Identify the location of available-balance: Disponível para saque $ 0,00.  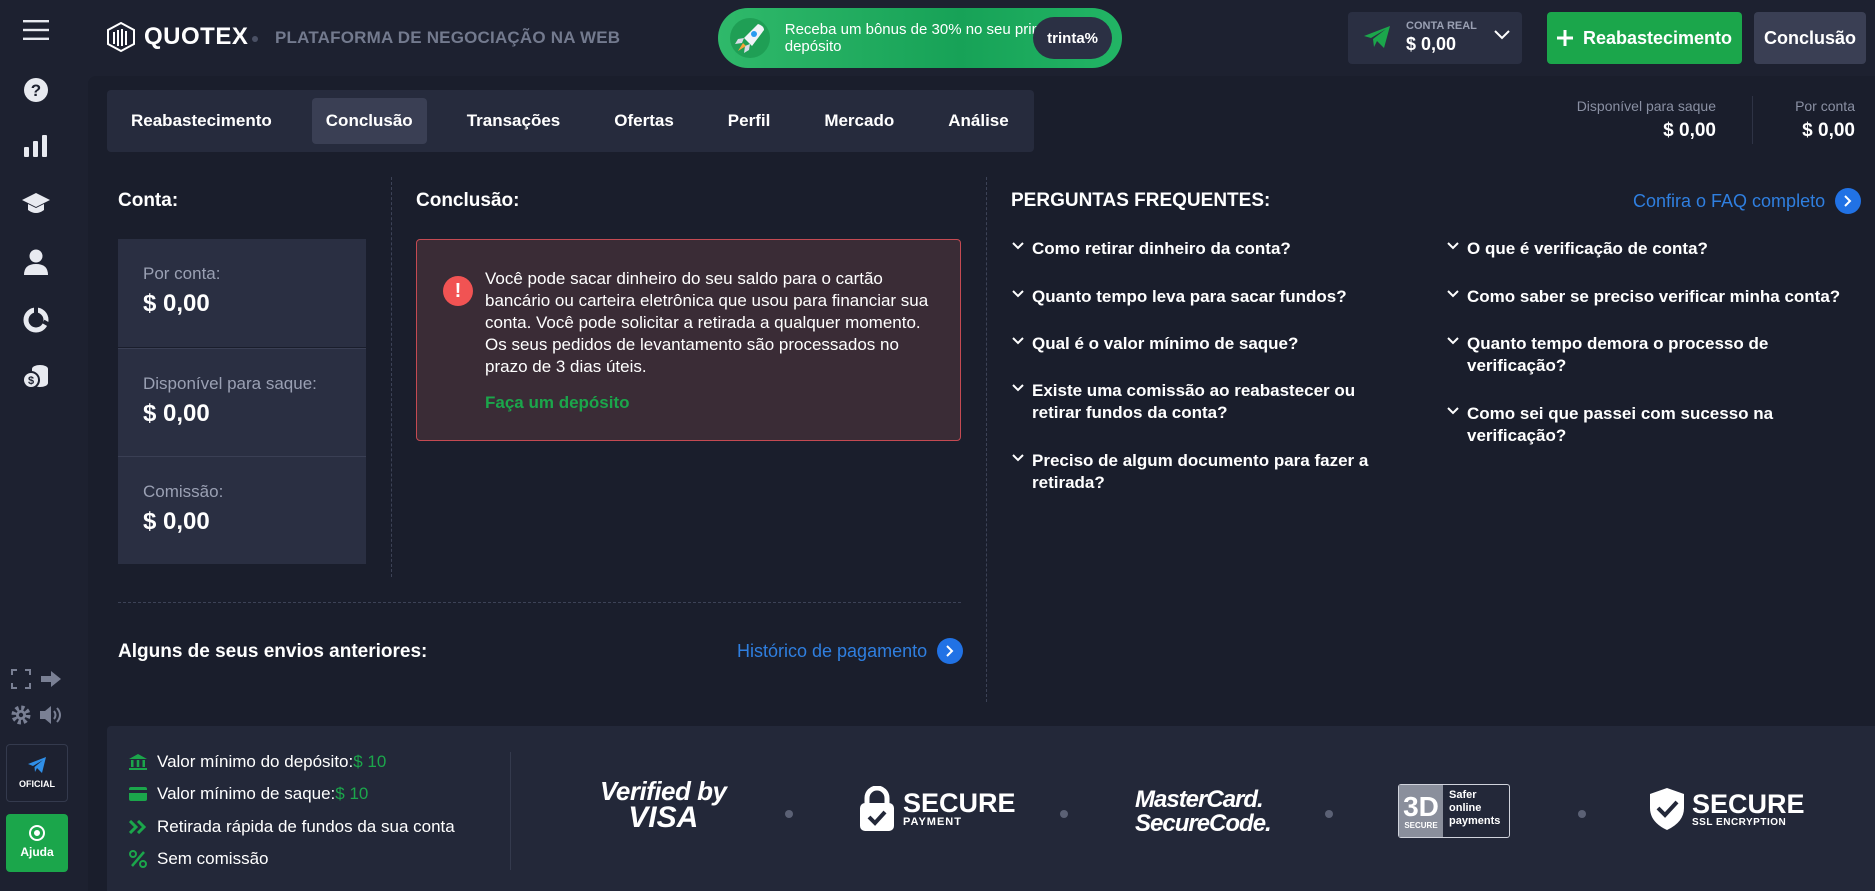
(1646, 120).